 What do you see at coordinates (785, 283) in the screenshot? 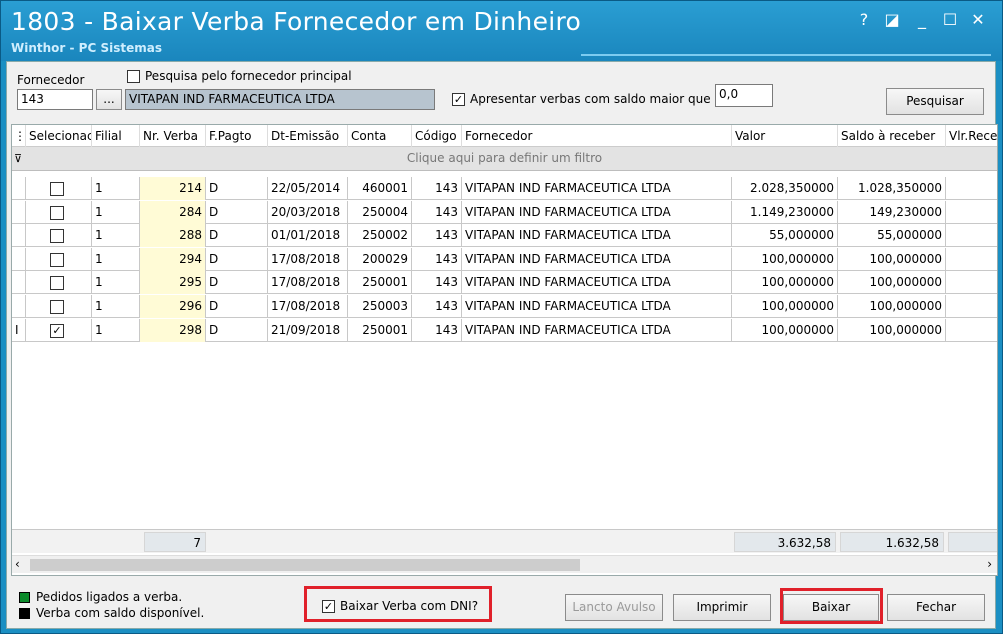
I see `cell-valor: 100,000000` at bounding box center [785, 283].